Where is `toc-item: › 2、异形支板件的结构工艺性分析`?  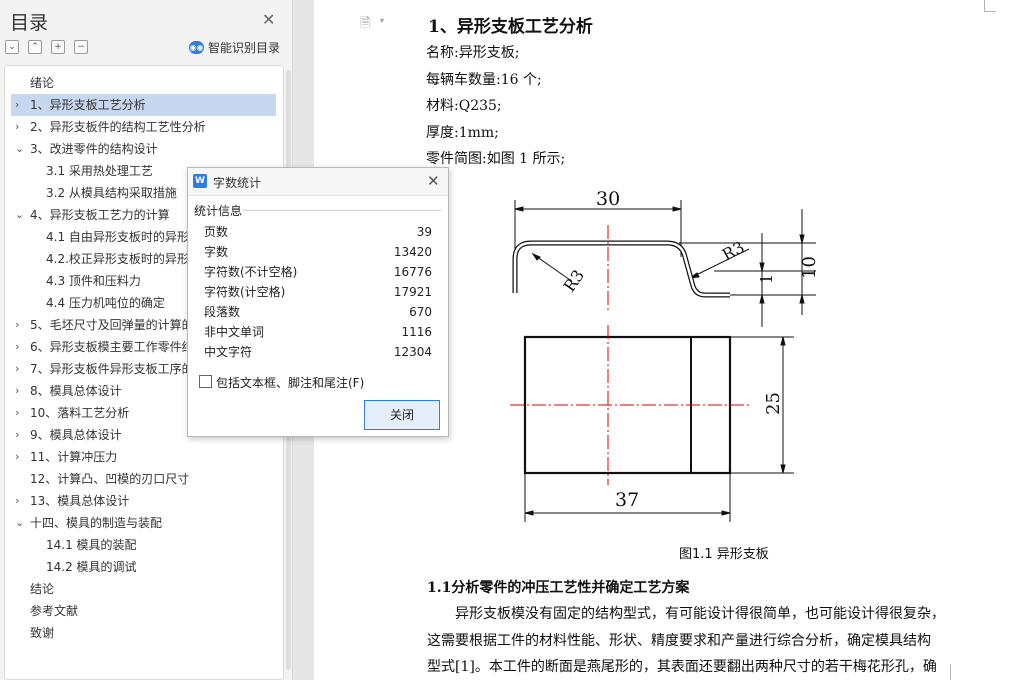 toc-item: › 2、异形支板件的结构工艺性分析 is located at coordinates (144, 127).